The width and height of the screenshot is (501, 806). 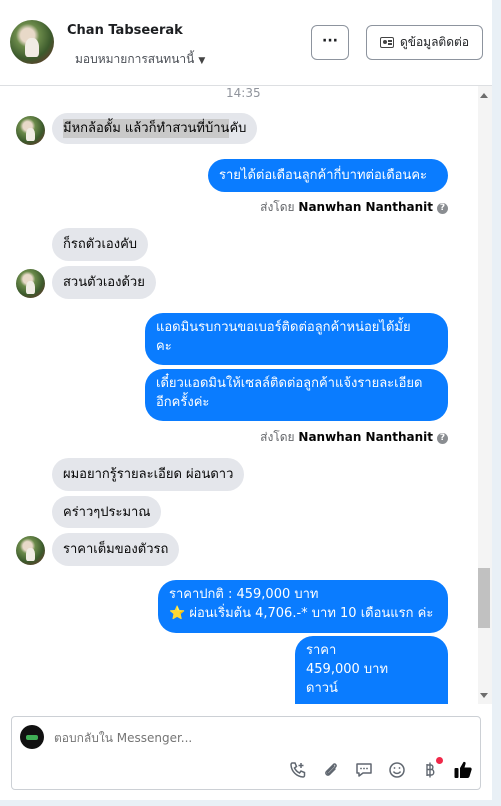 I want to click on message-text-line: ราคา, so click(x=321, y=650).